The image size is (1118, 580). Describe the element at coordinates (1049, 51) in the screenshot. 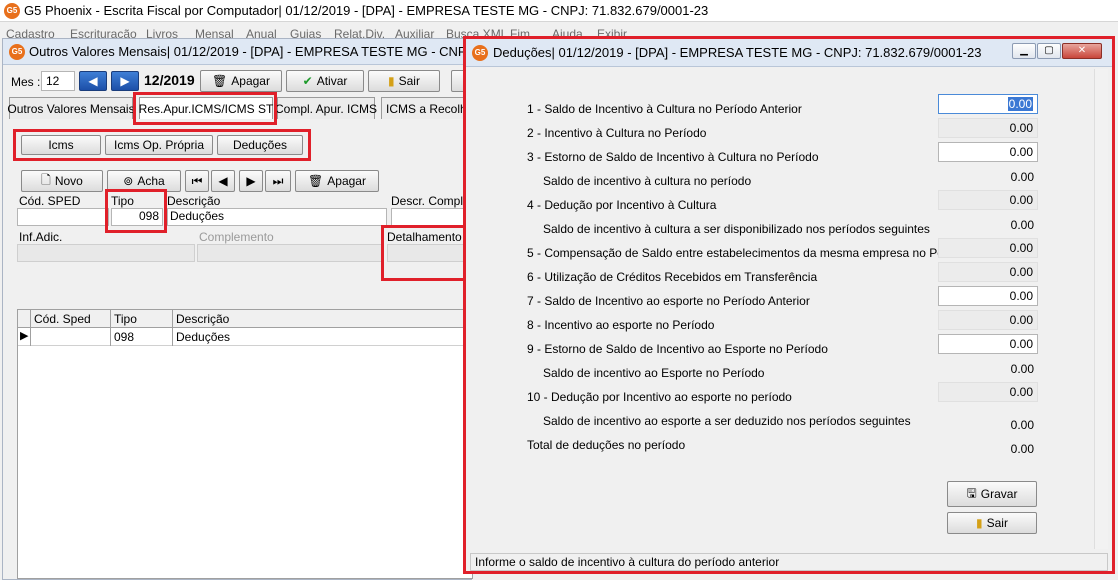

I see `maximize-icon: ▢` at that location.